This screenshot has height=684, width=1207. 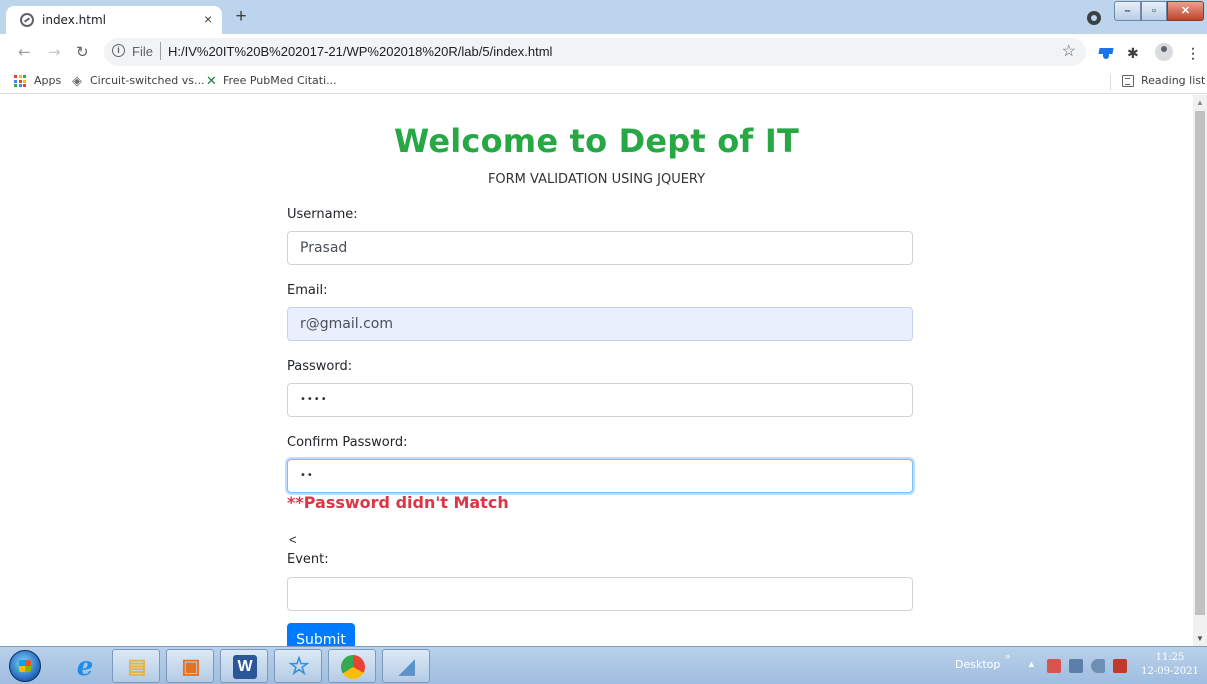 I want to click on forward-arrow-icon: →, so click(x=54, y=52).